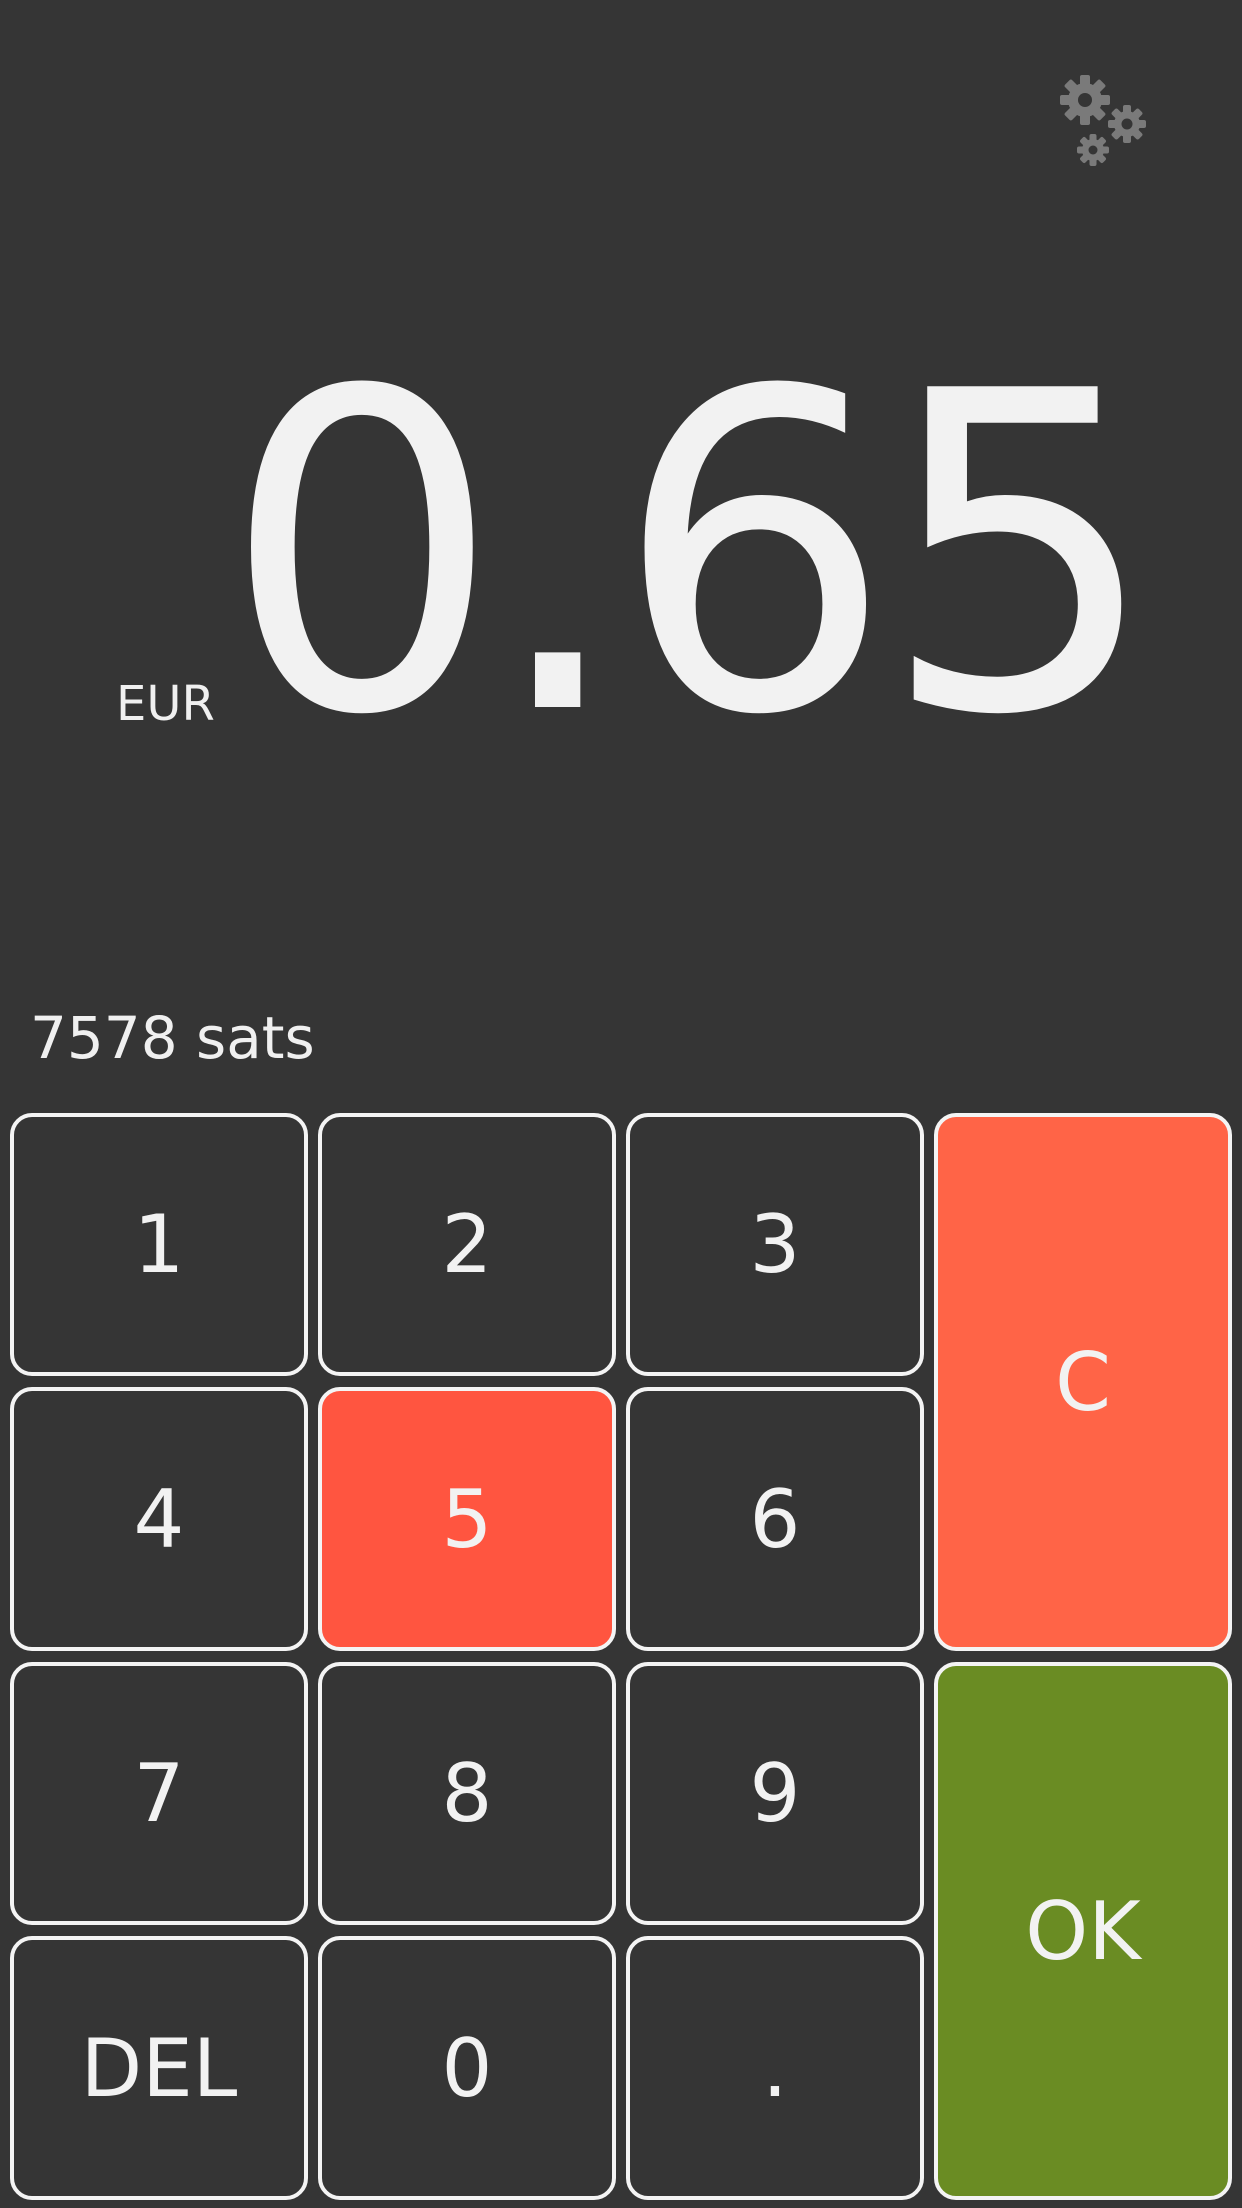 This screenshot has width=1242, height=2208. I want to click on key-1: 1, so click(159, 1244).